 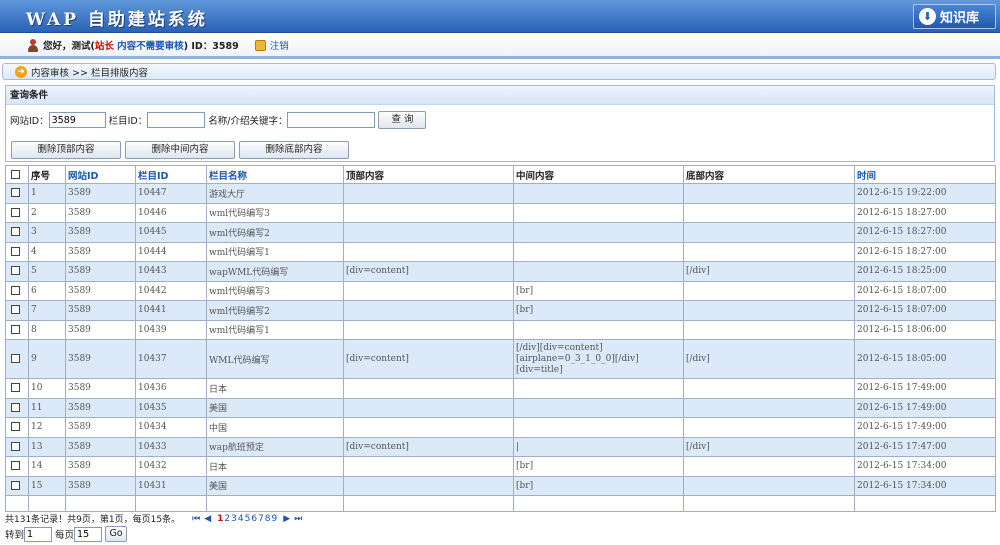 I want to click on next-page-icon: ▶, so click(x=286, y=519).